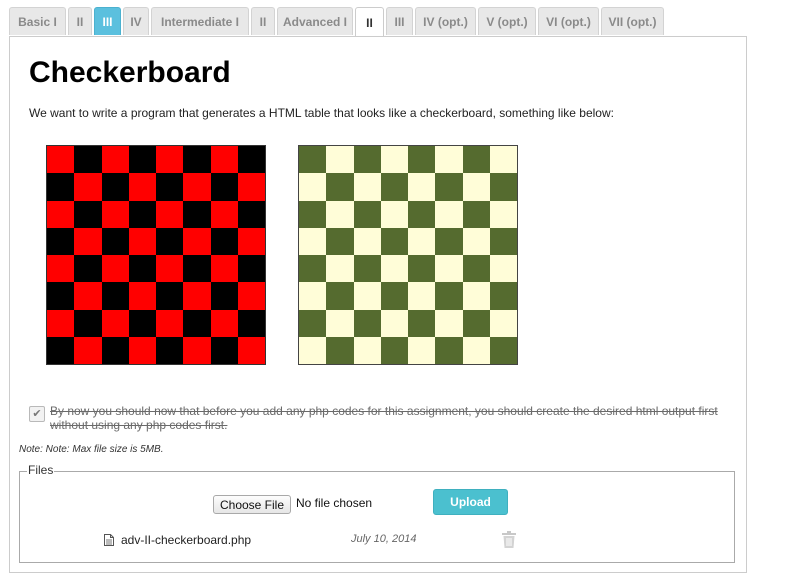 The image size is (789, 586). I want to click on trash-icon, so click(509, 540).